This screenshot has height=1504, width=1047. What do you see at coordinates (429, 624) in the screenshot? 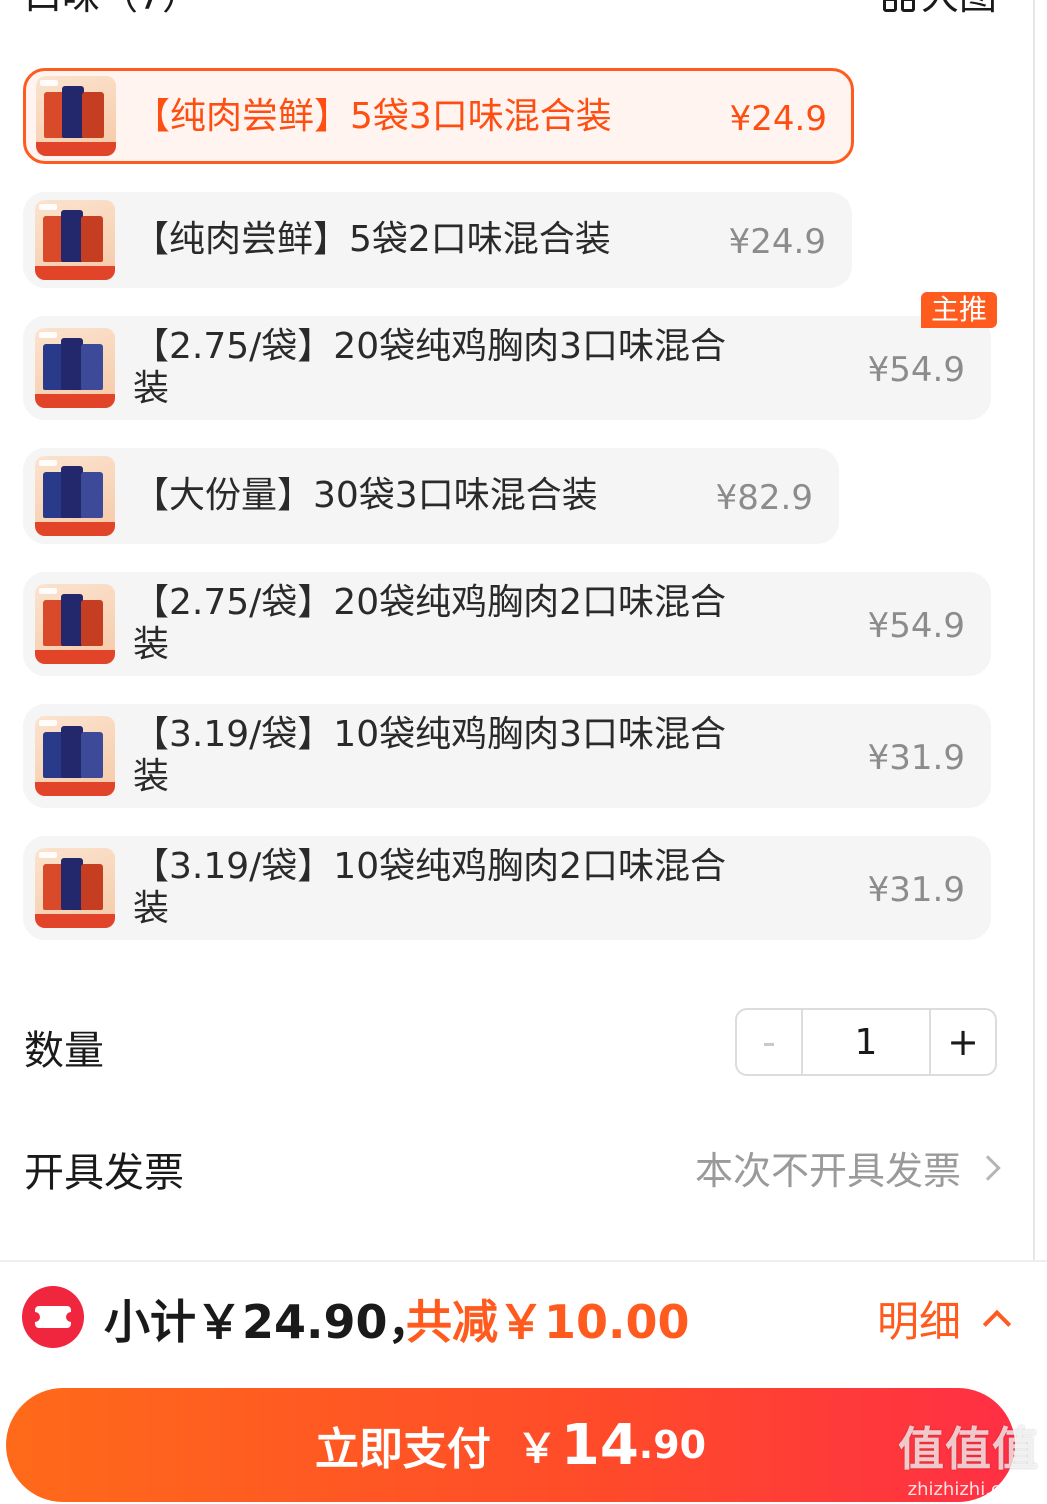
I see `option-label: 【2.75/袋】20袋纯鸡胸肉2口味混合 装` at bounding box center [429, 624].